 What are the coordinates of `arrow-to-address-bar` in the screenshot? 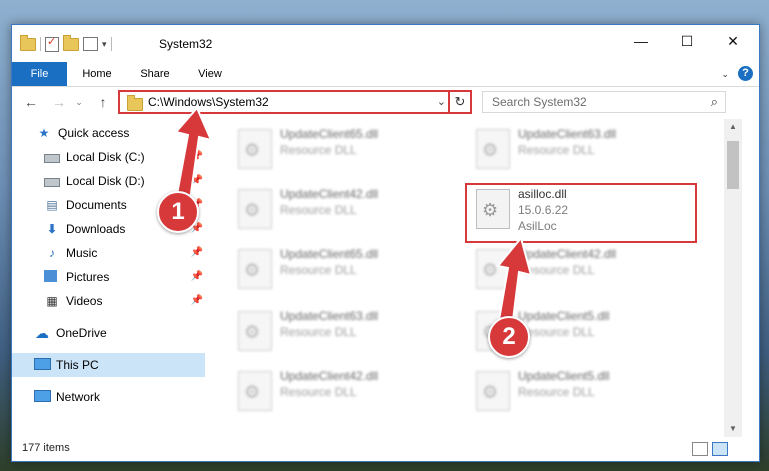 It's located at (193, 153).